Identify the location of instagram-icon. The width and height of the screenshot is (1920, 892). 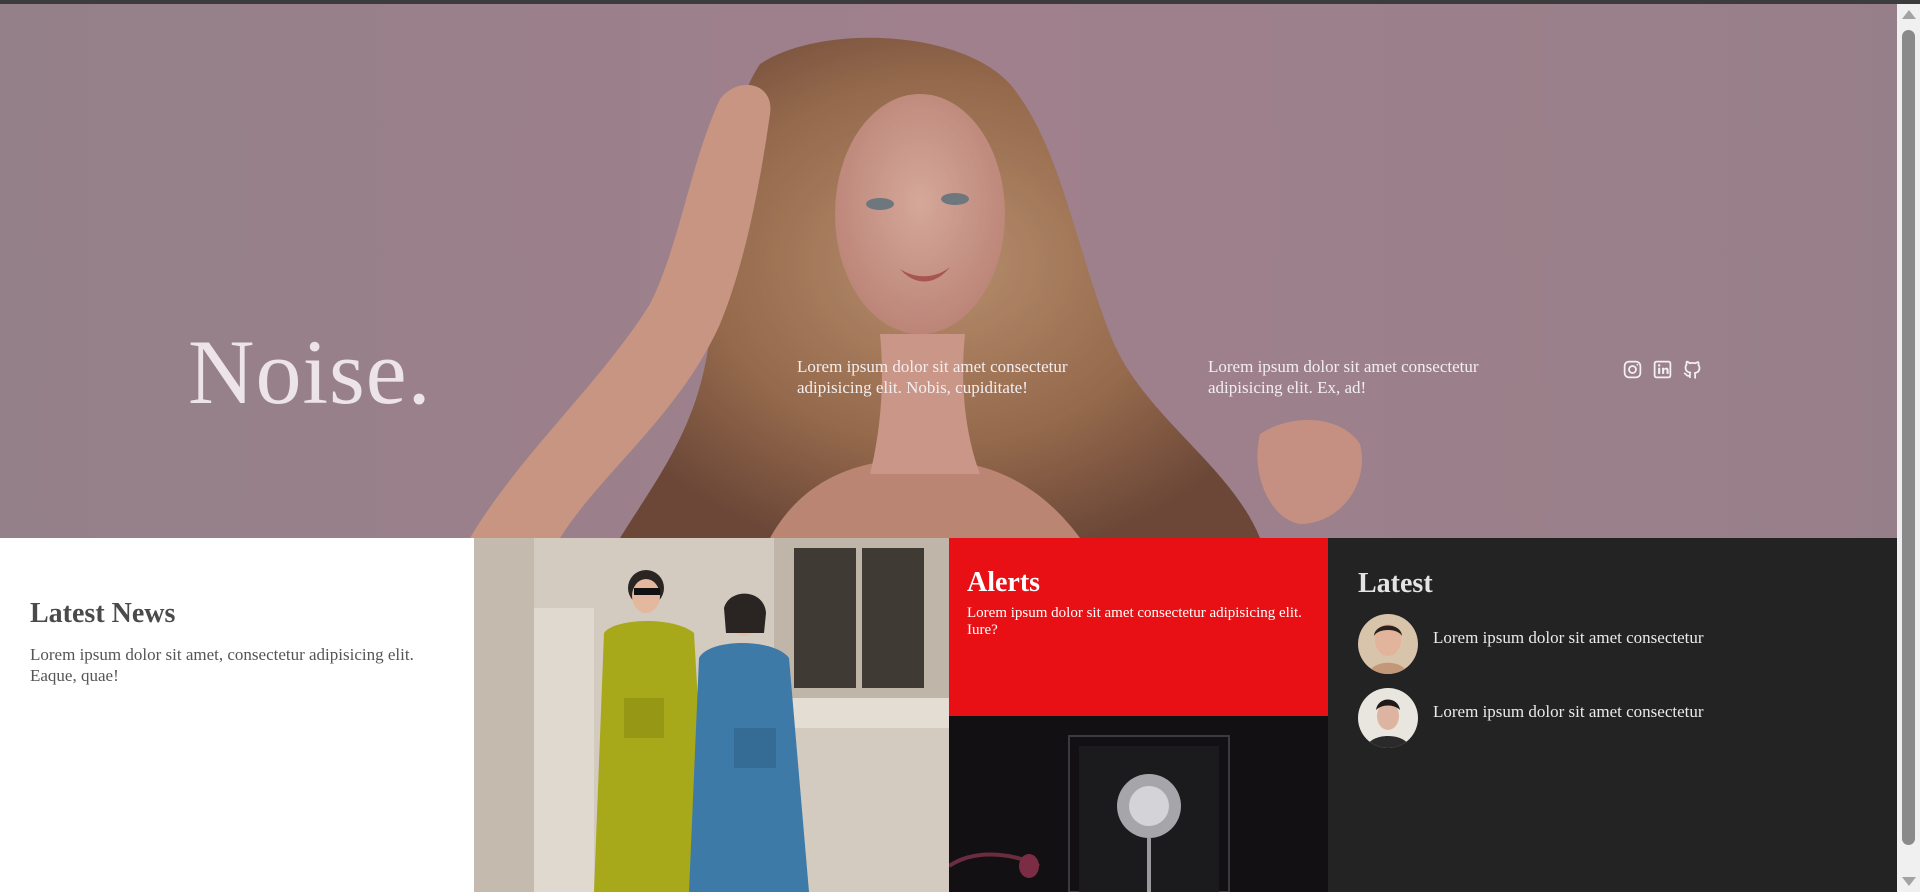
(1632, 369).